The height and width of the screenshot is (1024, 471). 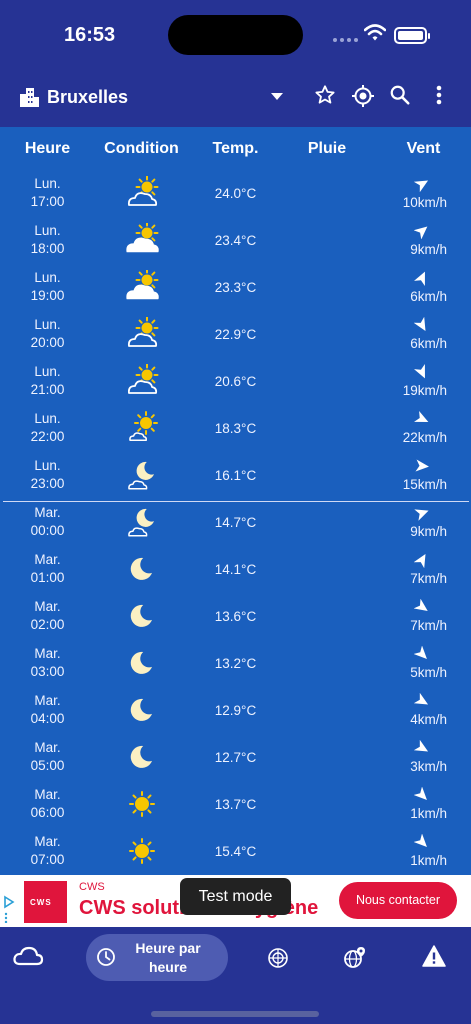 I want to click on city-selector: Bruxelles, so click(x=87, y=97).